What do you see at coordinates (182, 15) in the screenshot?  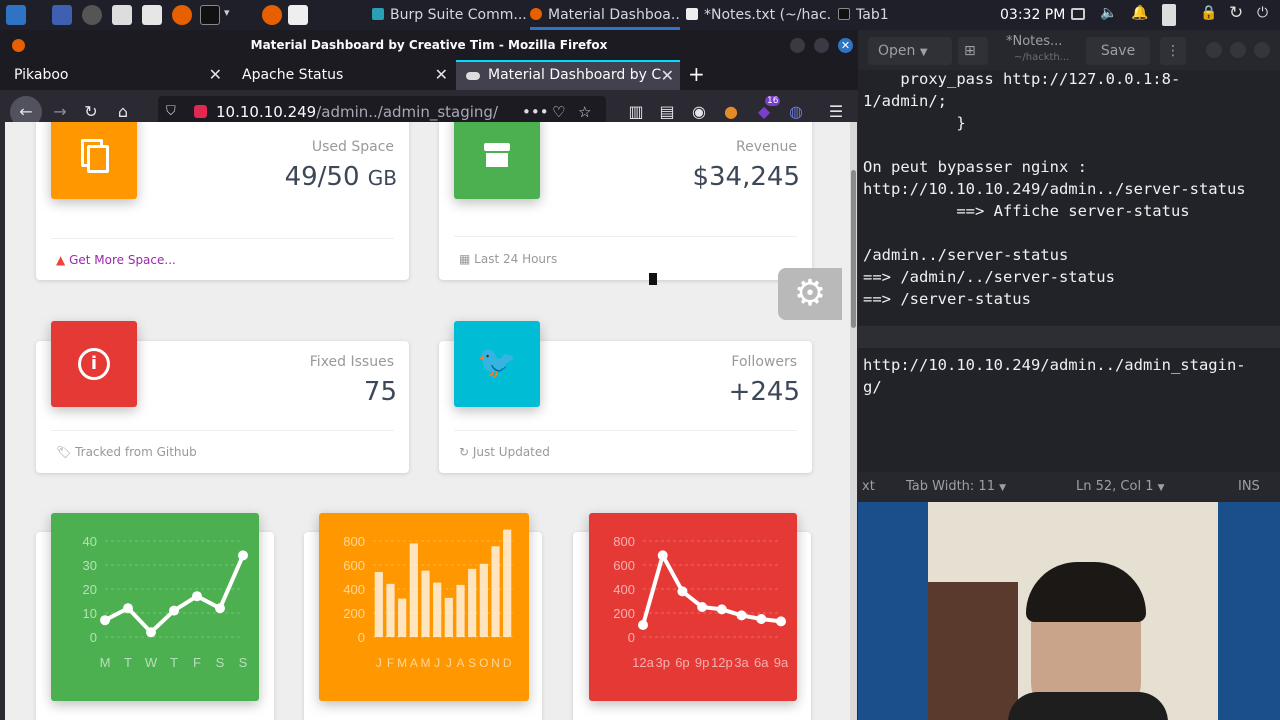 I see `firefox-launcher-icon` at bounding box center [182, 15].